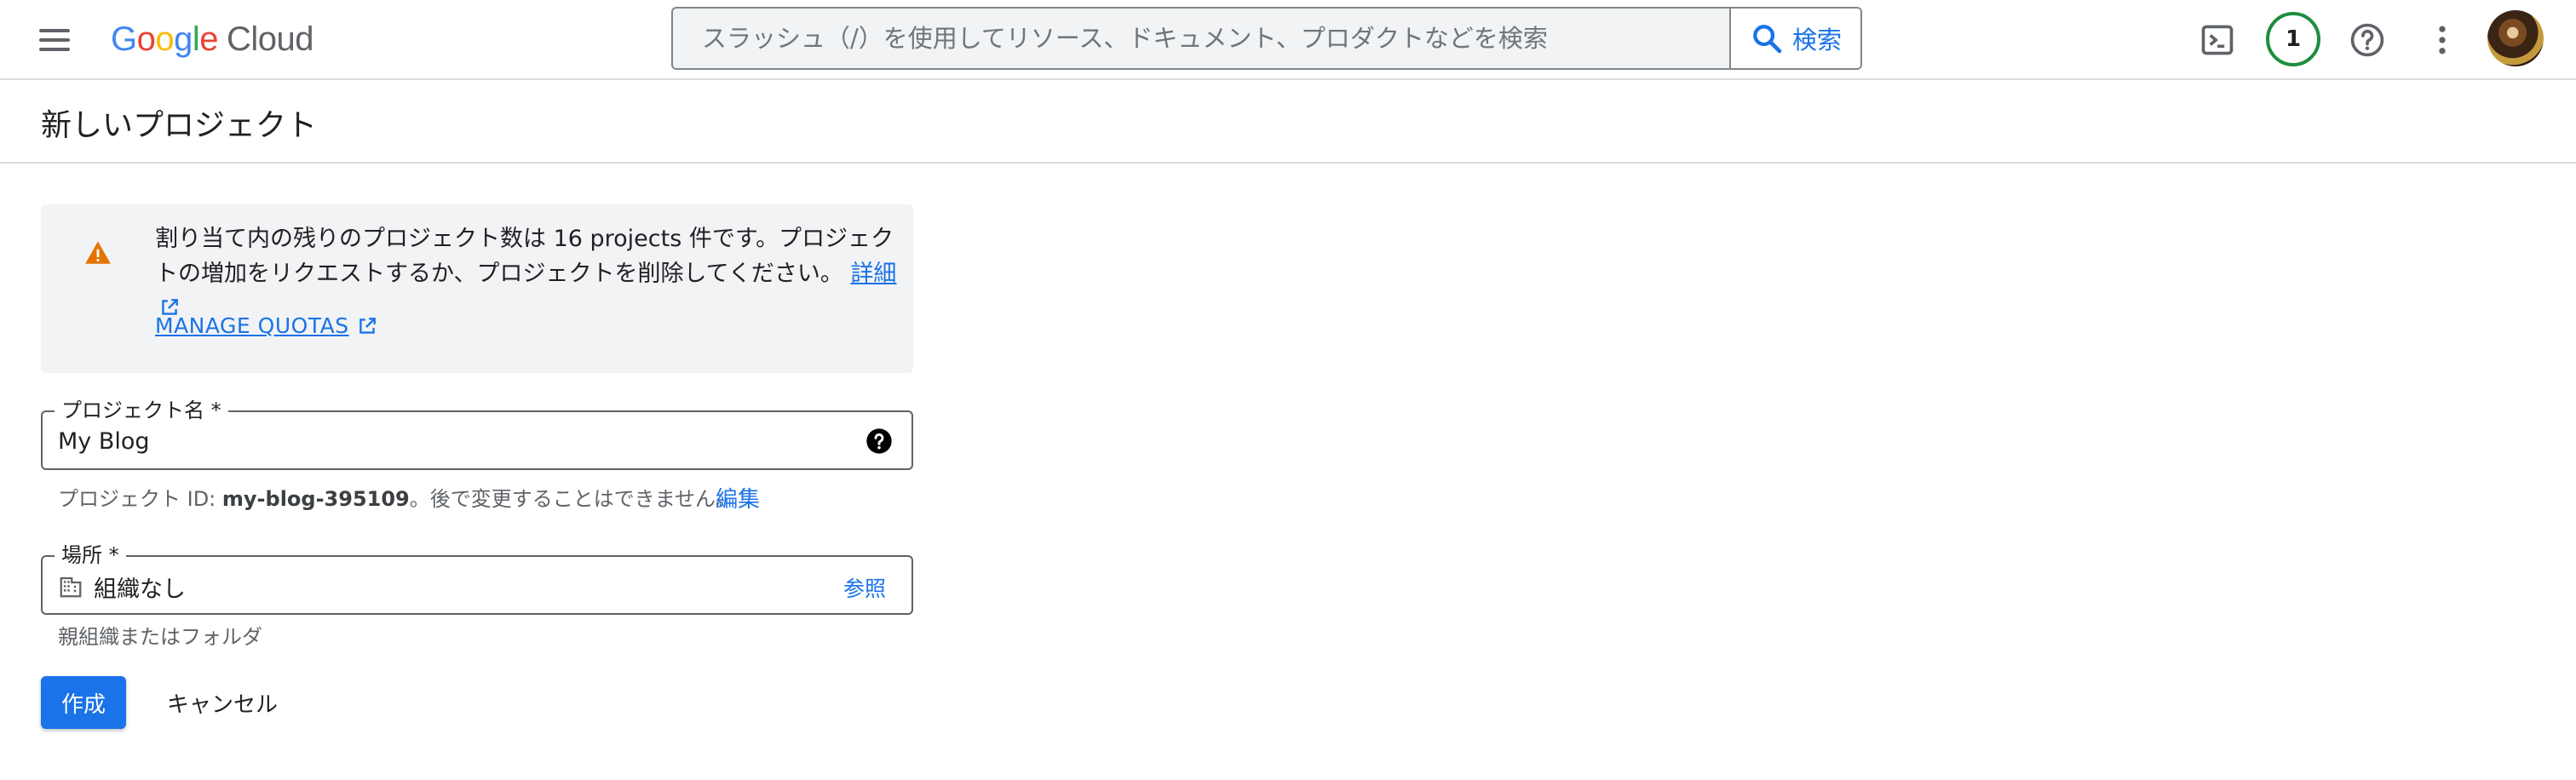  Describe the element at coordinates (1288, 122) in the screenshot. I see `page-header: 新しいプロジェクト` at that location.